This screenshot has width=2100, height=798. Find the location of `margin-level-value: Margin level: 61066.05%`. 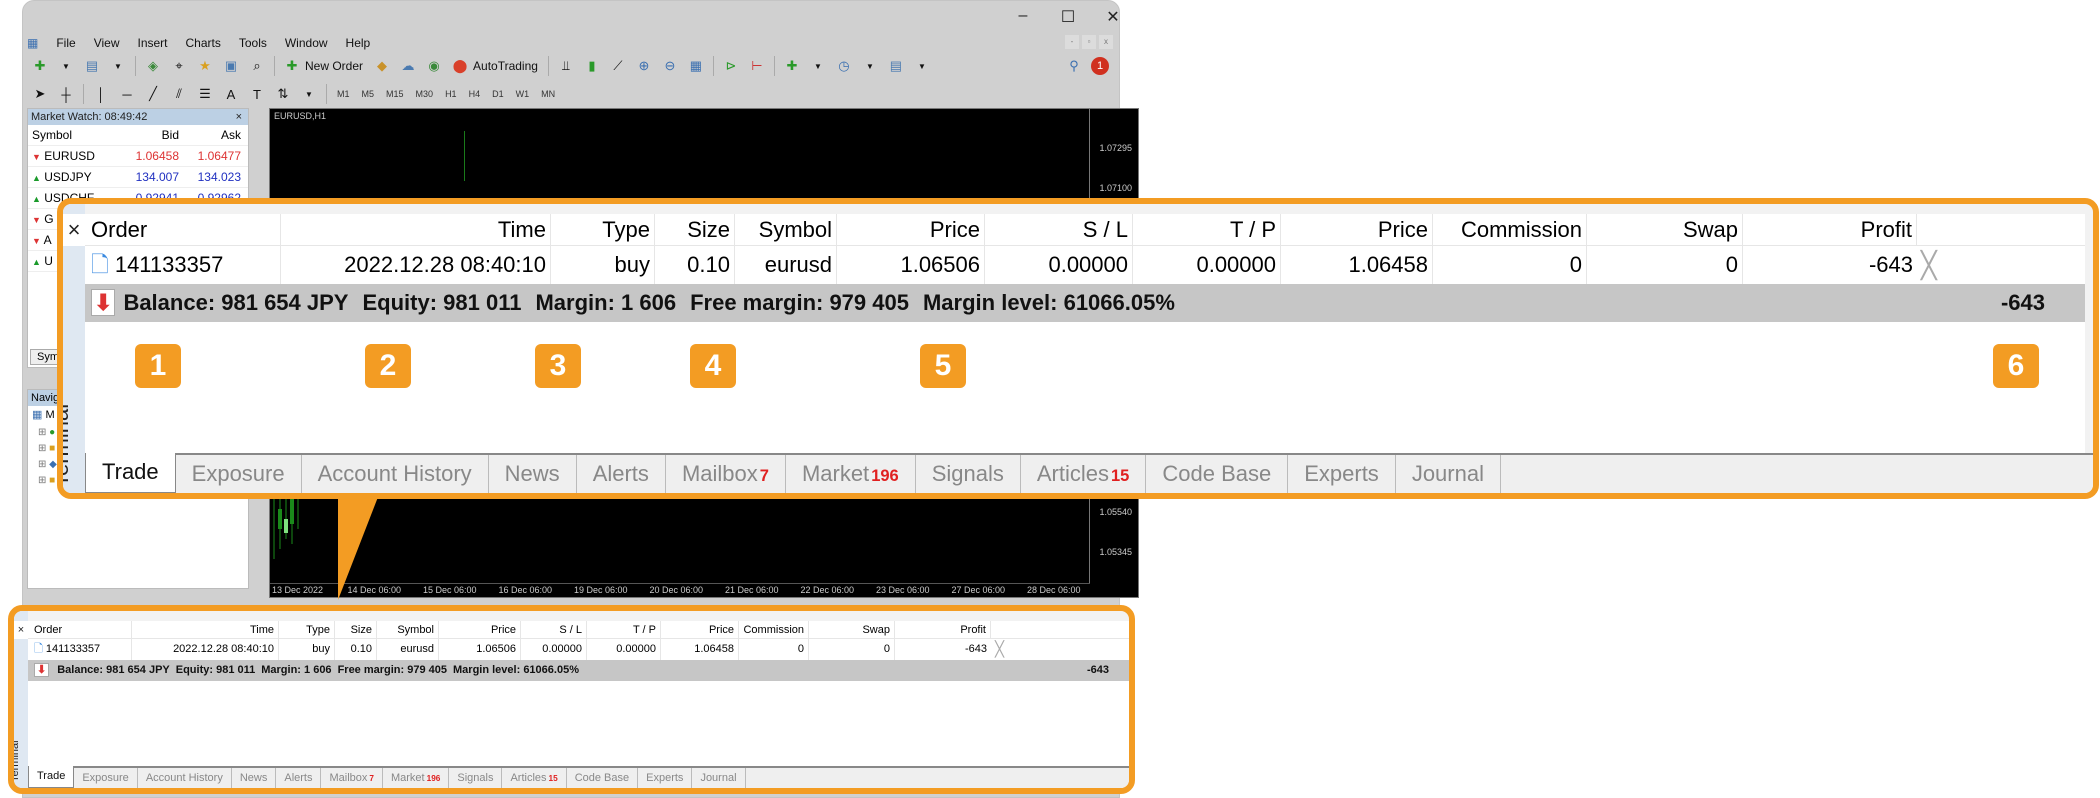

margin-level-value: Margin level: 61066.05% is located at coordinates (1048, 302).